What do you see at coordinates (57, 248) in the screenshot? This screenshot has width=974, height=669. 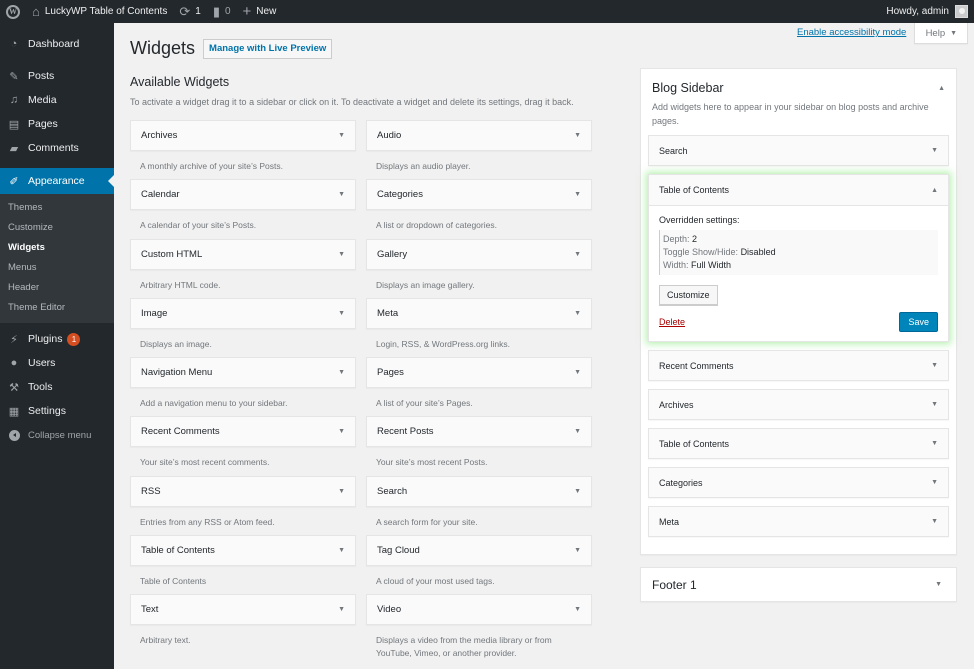 I see `submenu-item-widgets: Widgets` at bounding box center [57, 248].